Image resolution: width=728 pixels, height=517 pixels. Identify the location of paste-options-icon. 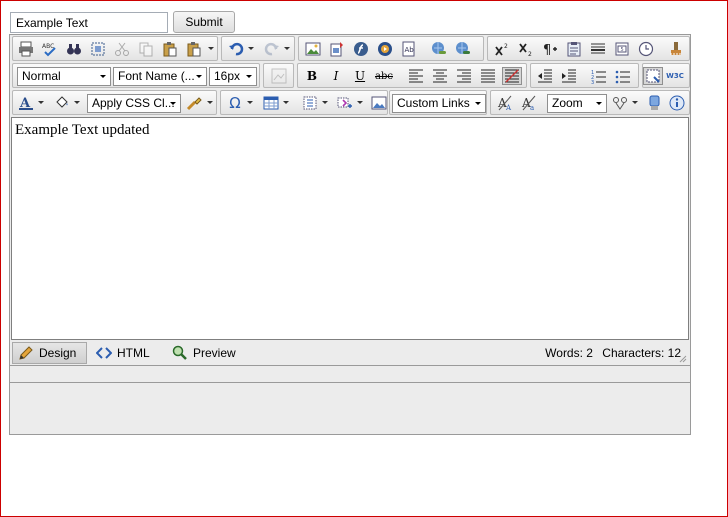
(194, 49).